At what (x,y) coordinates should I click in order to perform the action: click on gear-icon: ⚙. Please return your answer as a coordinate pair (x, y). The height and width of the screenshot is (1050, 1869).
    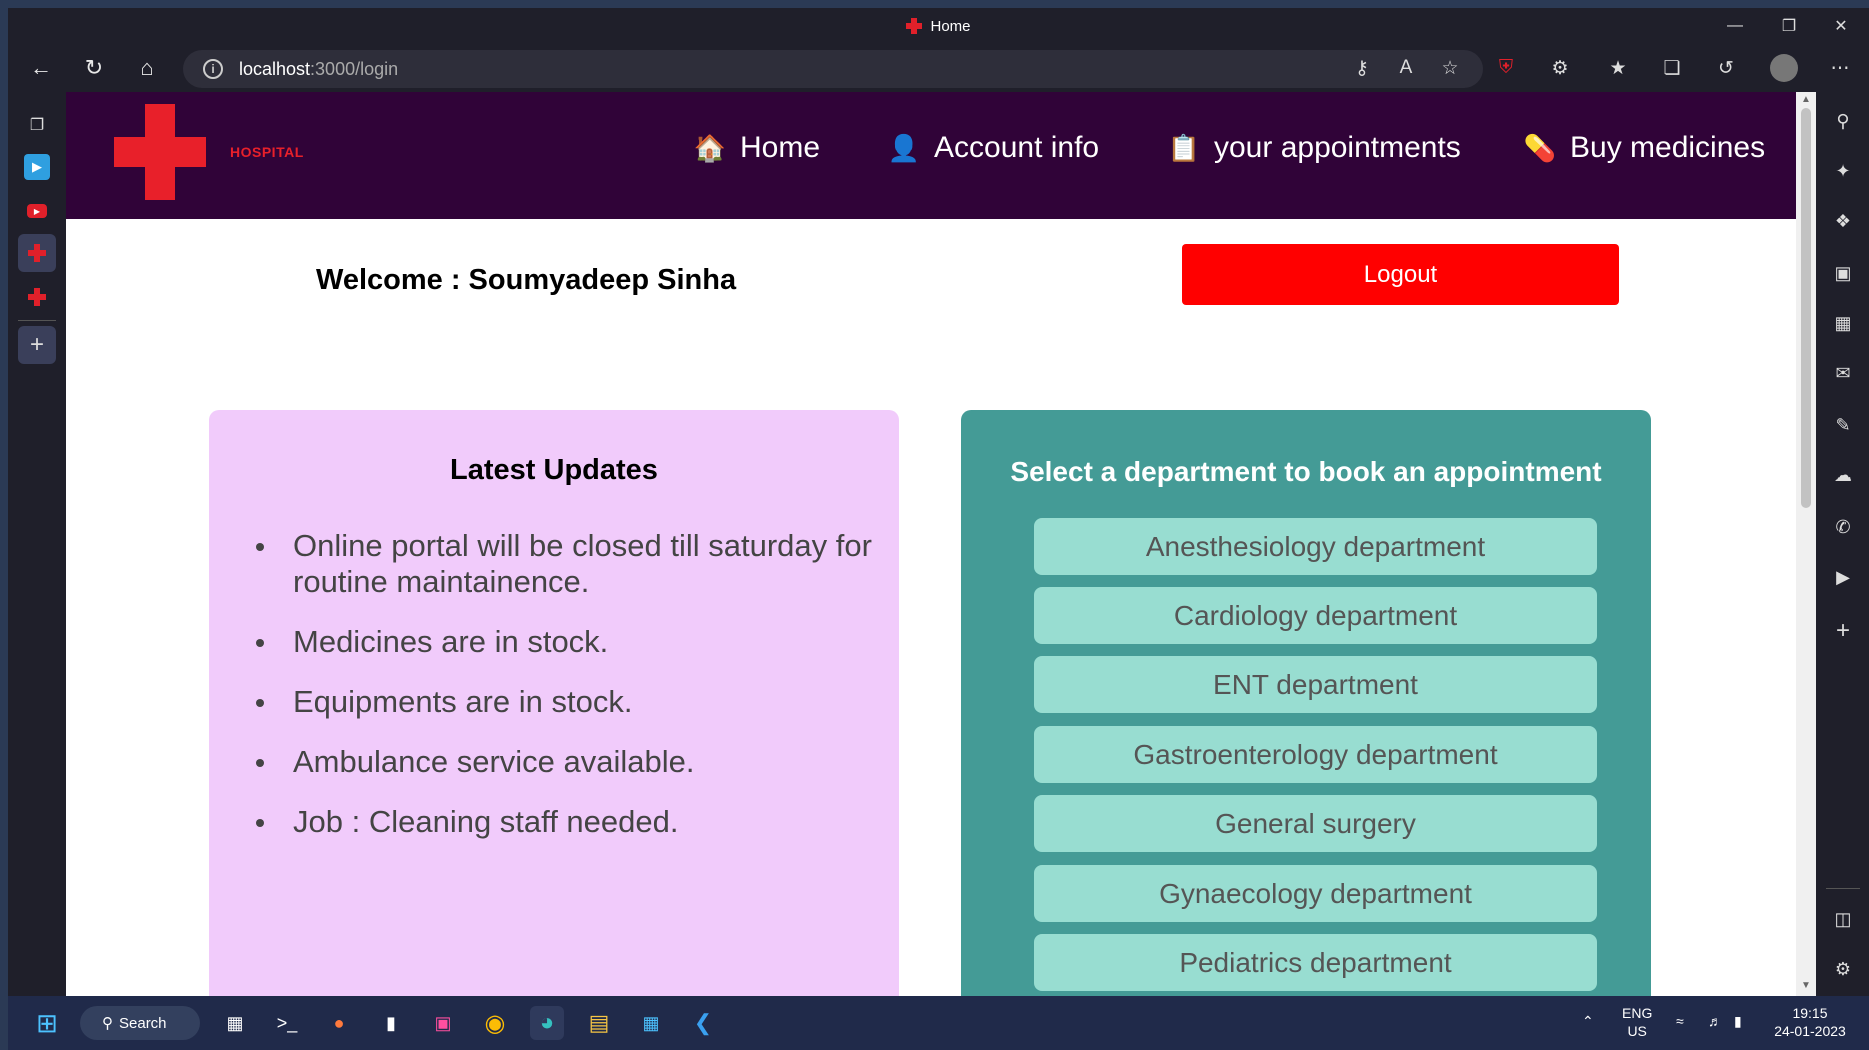
    Looking at the image, I should click on (1843, 969).